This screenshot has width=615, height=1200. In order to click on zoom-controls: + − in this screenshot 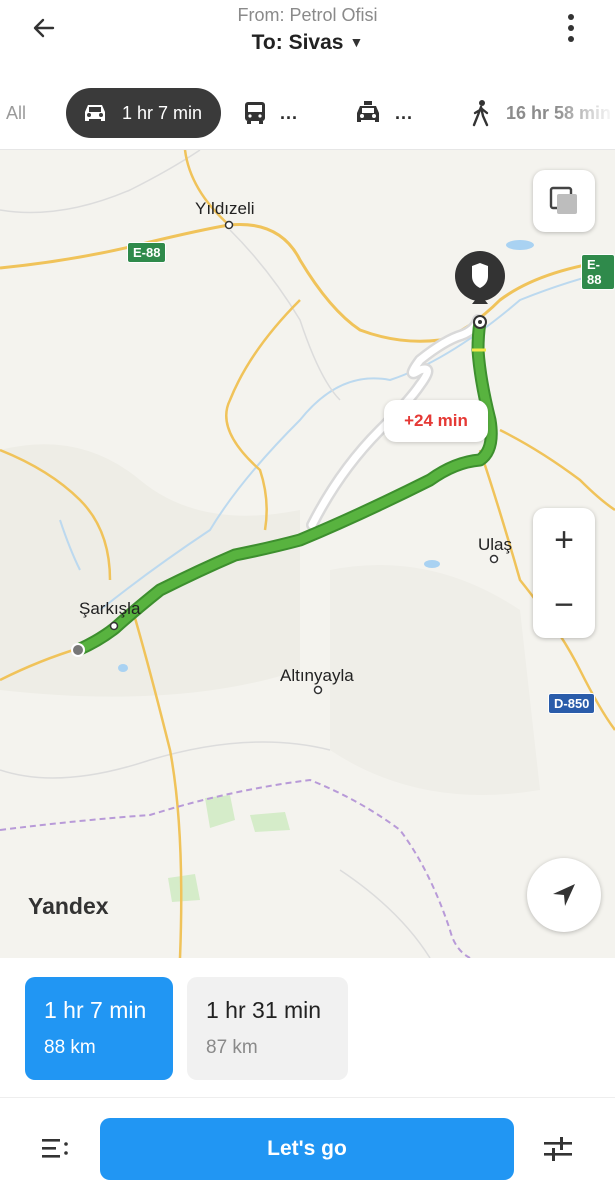, I will do `click(564, 573)`.